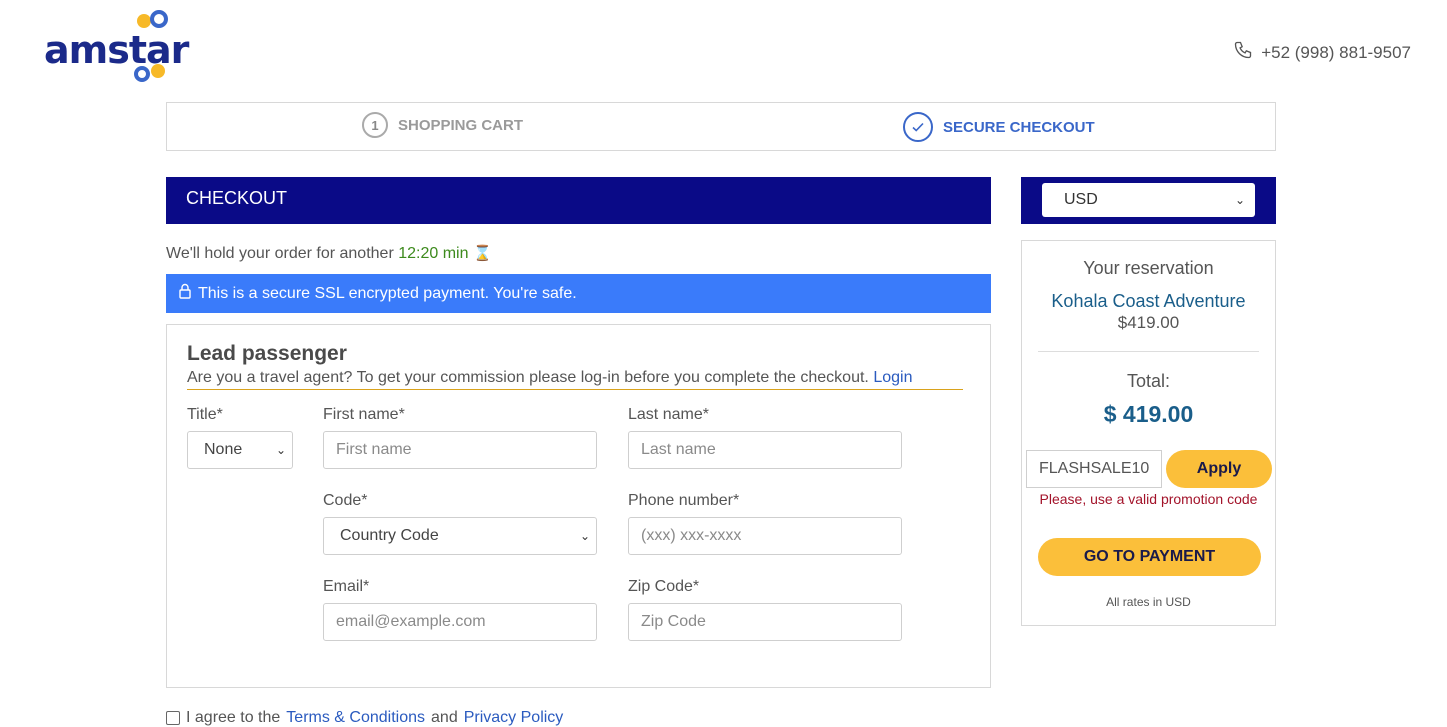 The width and height of the screenshot is (1447, 727). What do you see at coordinates (918, 127) in the screenshot?
I see `check-icon` at bounding box center [918, 127].